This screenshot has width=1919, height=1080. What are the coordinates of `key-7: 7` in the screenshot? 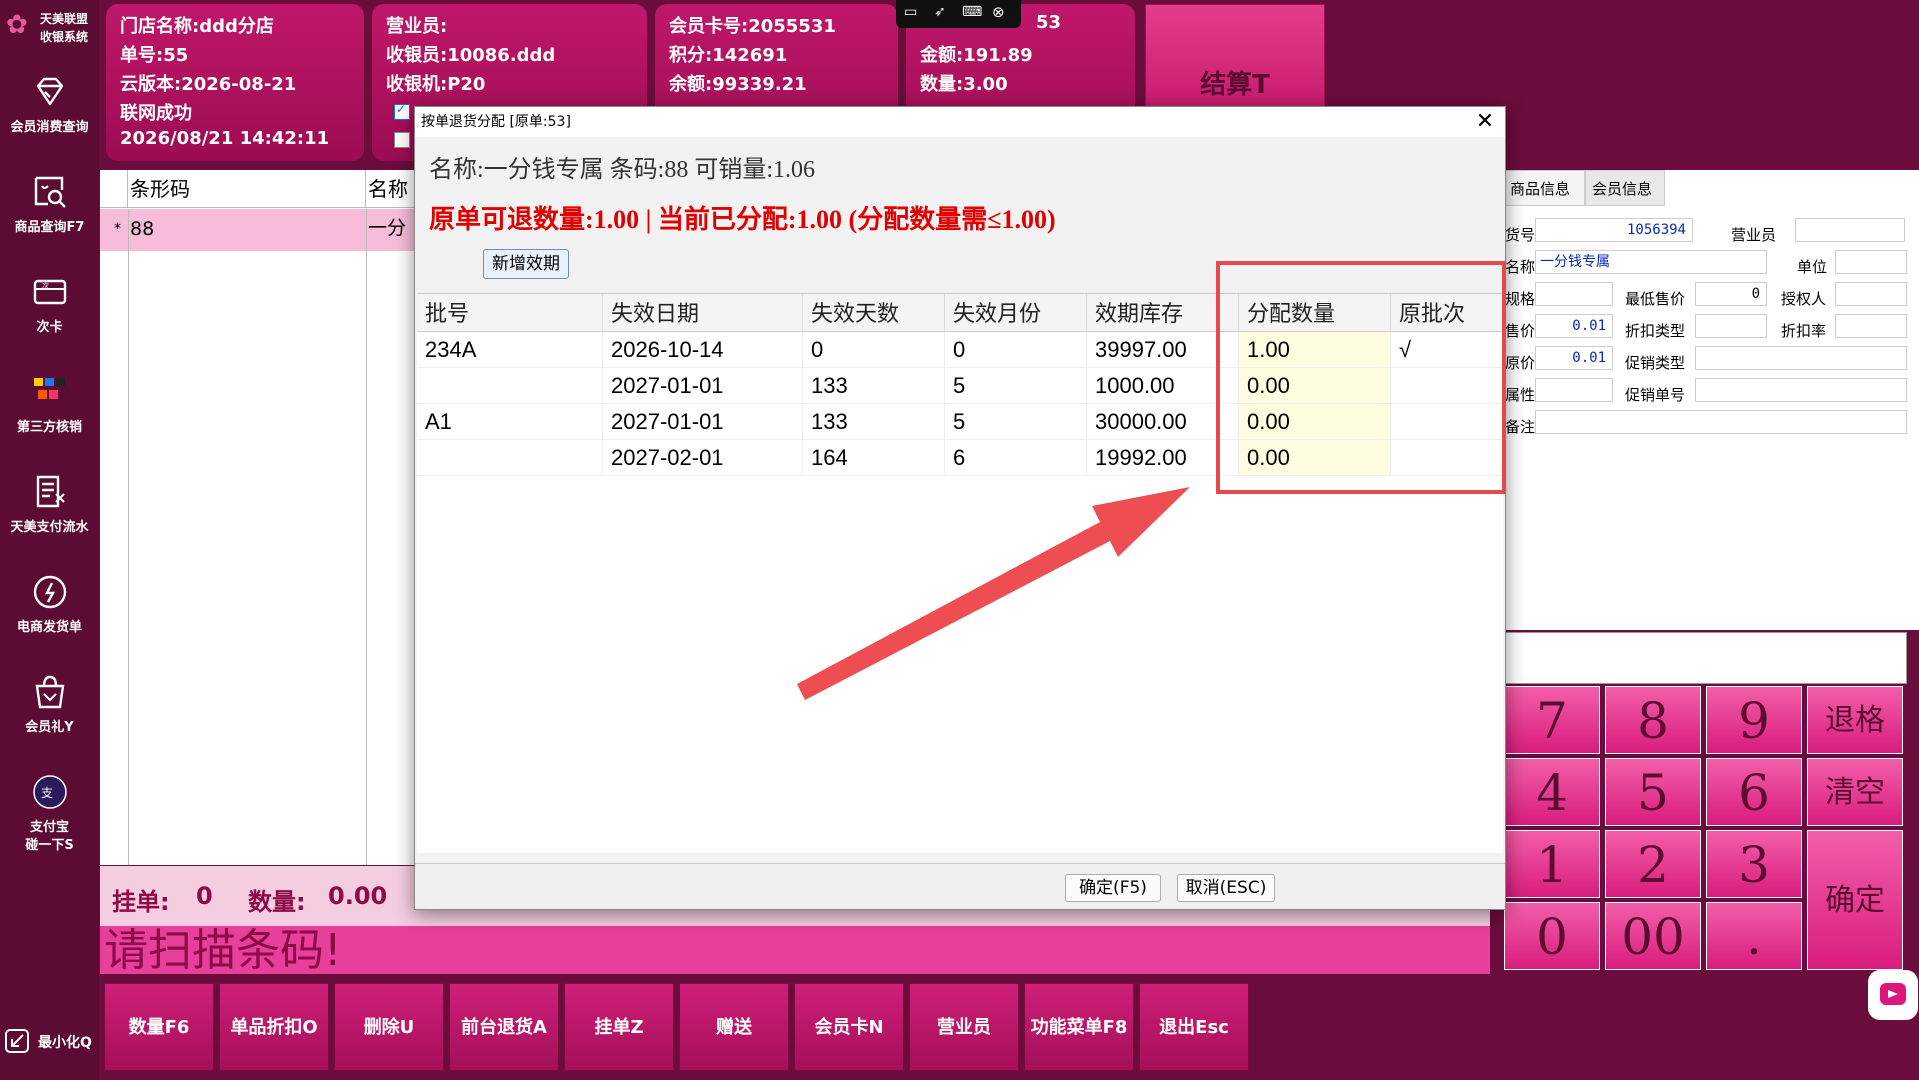 It's located at (1552, 720).